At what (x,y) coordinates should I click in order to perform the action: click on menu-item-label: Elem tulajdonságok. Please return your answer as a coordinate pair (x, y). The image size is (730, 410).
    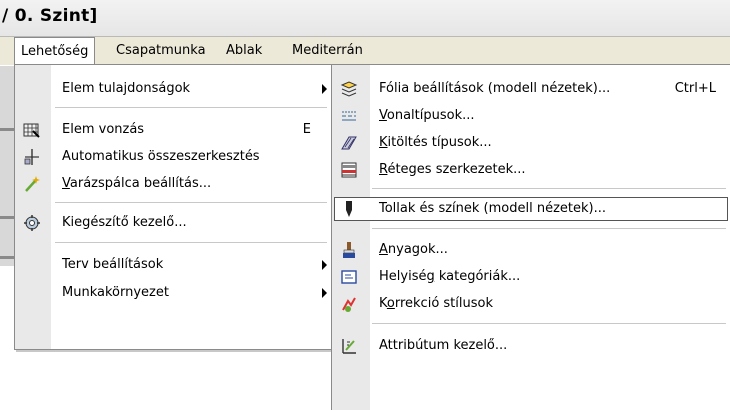
    Looking at the image, I should click on (126, 88).